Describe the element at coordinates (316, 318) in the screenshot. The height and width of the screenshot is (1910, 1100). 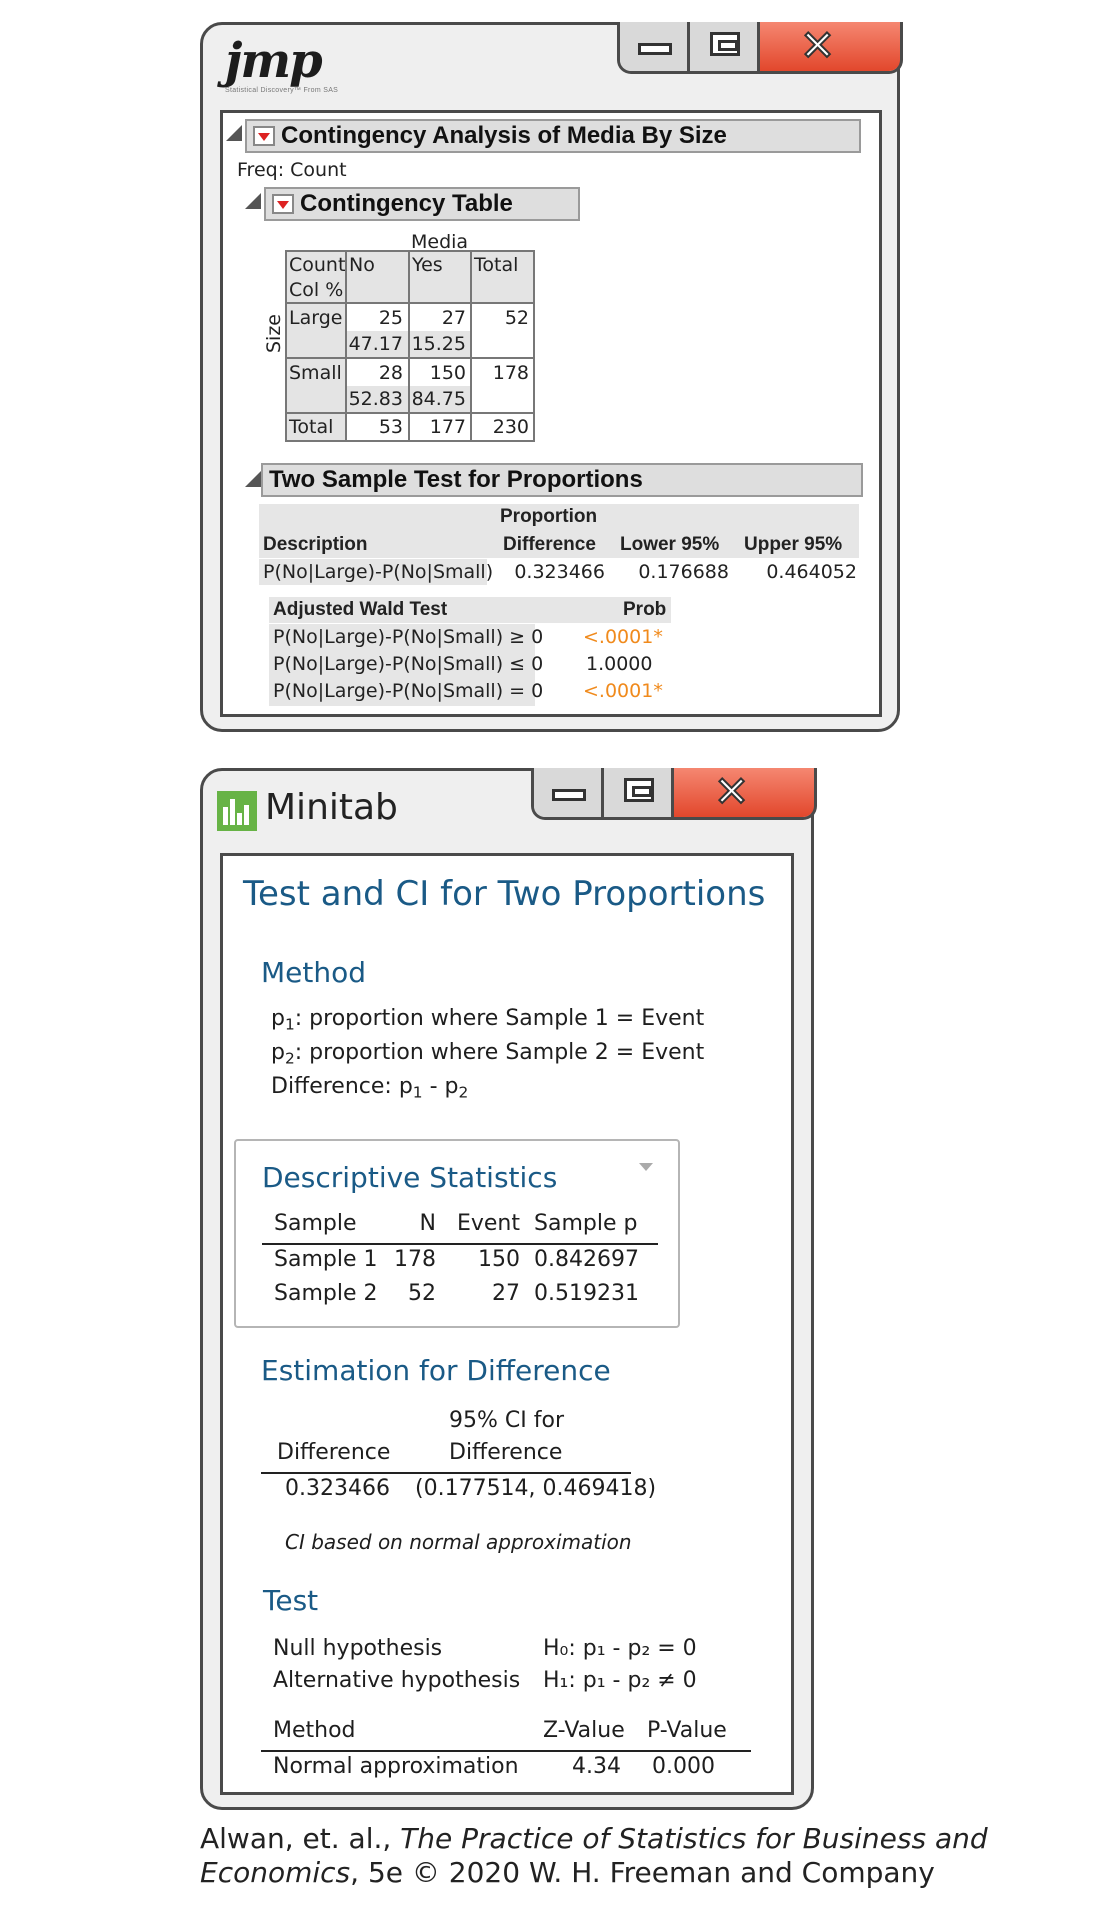
I see `ct-row-label: Large` at that location.